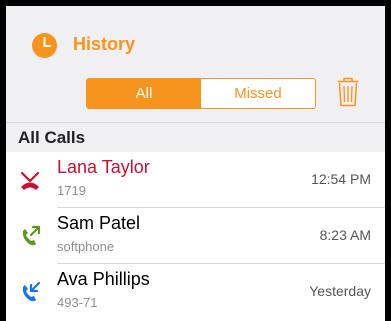 This screenshot has height=321, width=391. I want to click on call-time: 12:54 PM, so click(341, 179).